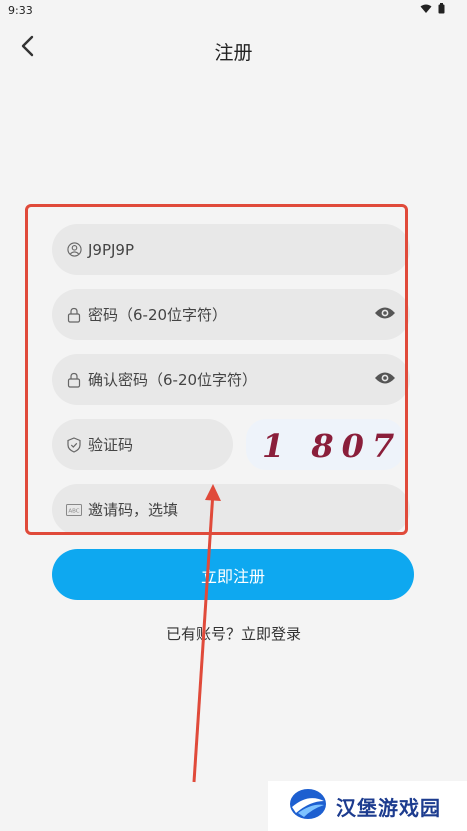 The image size is (467, 831). What do you see at coordinates (308, 806) in the screenshot?
I see `watermark-logo-icon` at bounding box center [308, 806].